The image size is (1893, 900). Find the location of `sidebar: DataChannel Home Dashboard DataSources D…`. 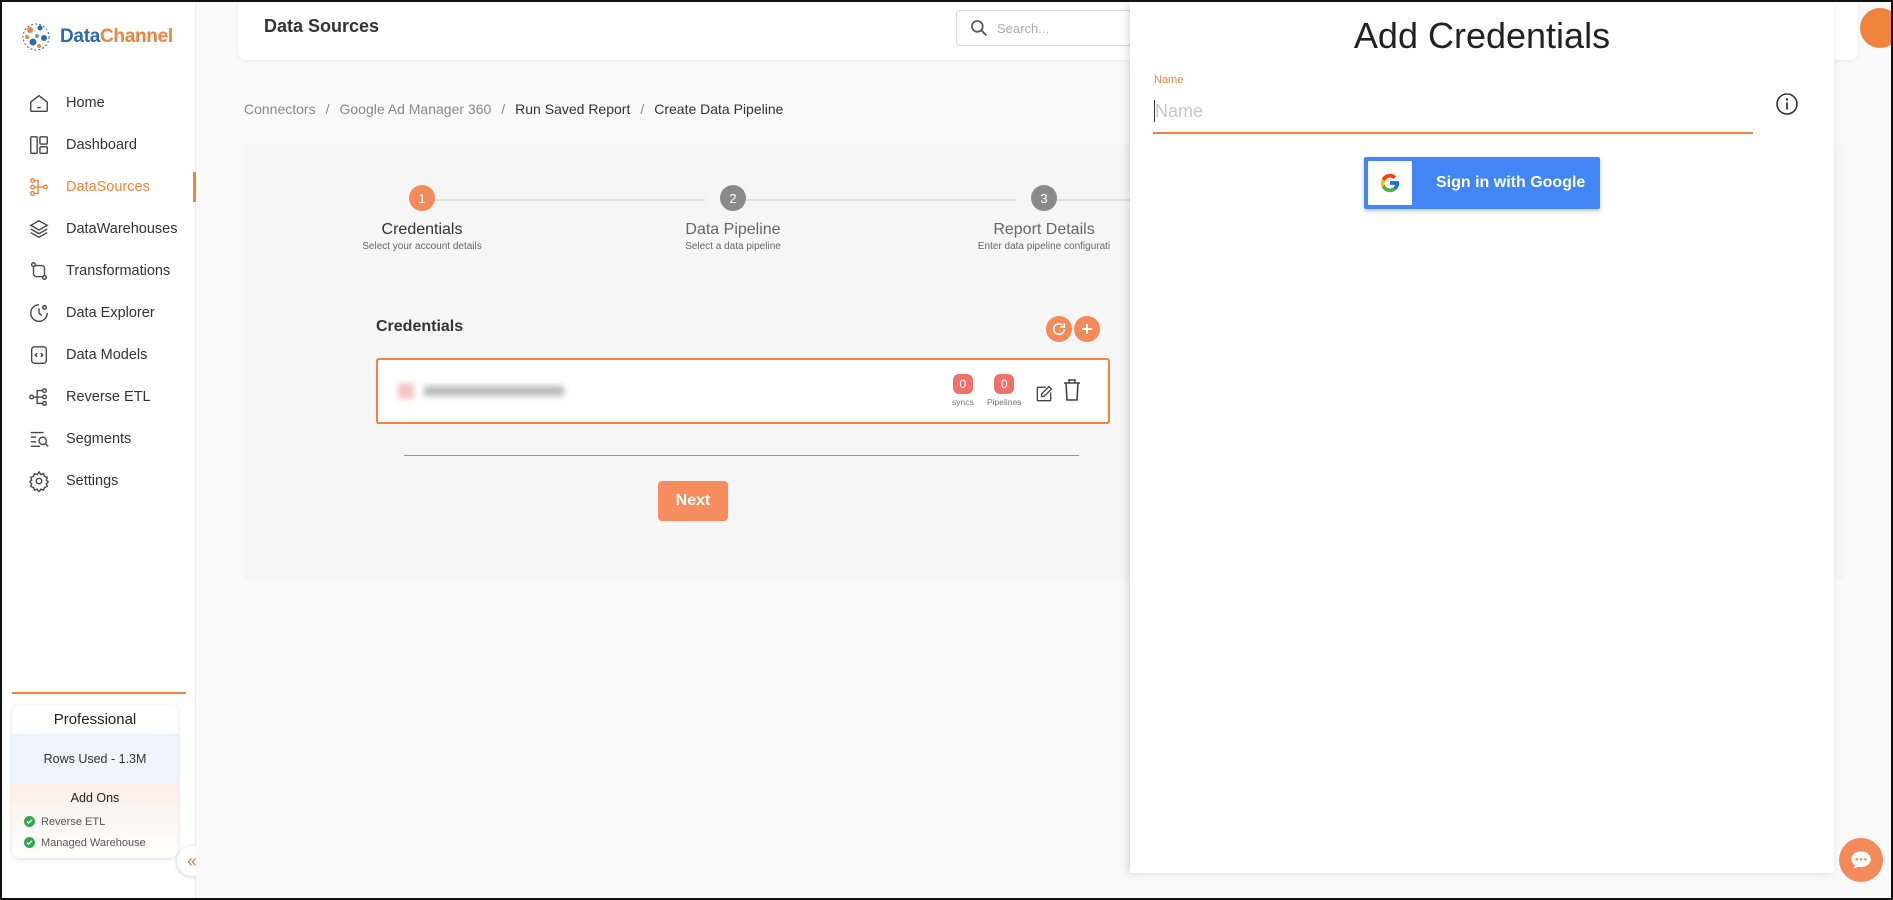

sidebar: DataChannel Home Dashboard DataSources D… is located at coordinates (104, 450).